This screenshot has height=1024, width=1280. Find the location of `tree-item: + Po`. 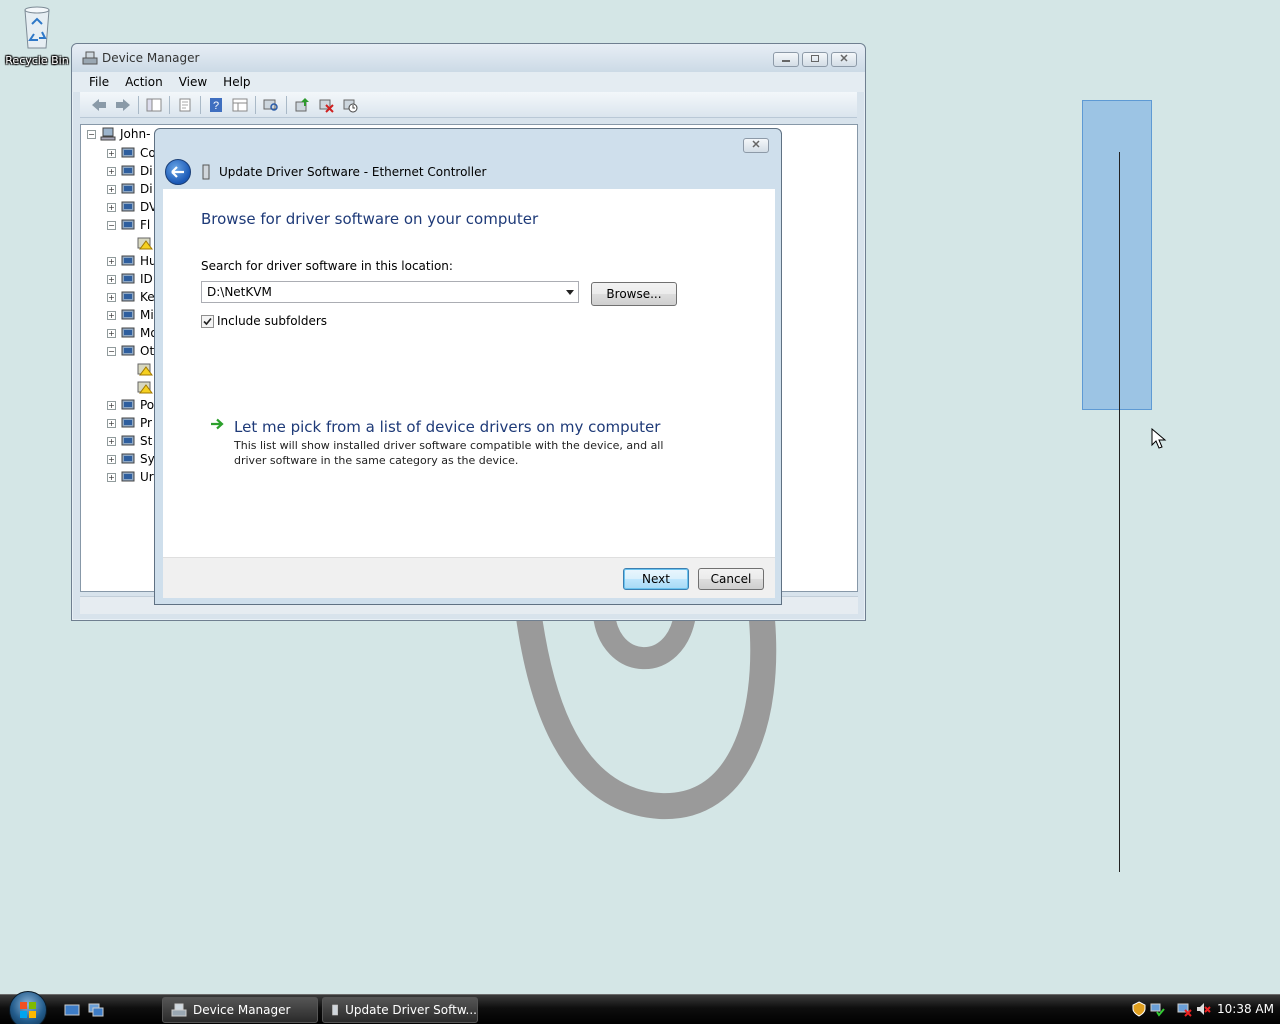

tree-item: + Po is located at coordinates (130, 405).